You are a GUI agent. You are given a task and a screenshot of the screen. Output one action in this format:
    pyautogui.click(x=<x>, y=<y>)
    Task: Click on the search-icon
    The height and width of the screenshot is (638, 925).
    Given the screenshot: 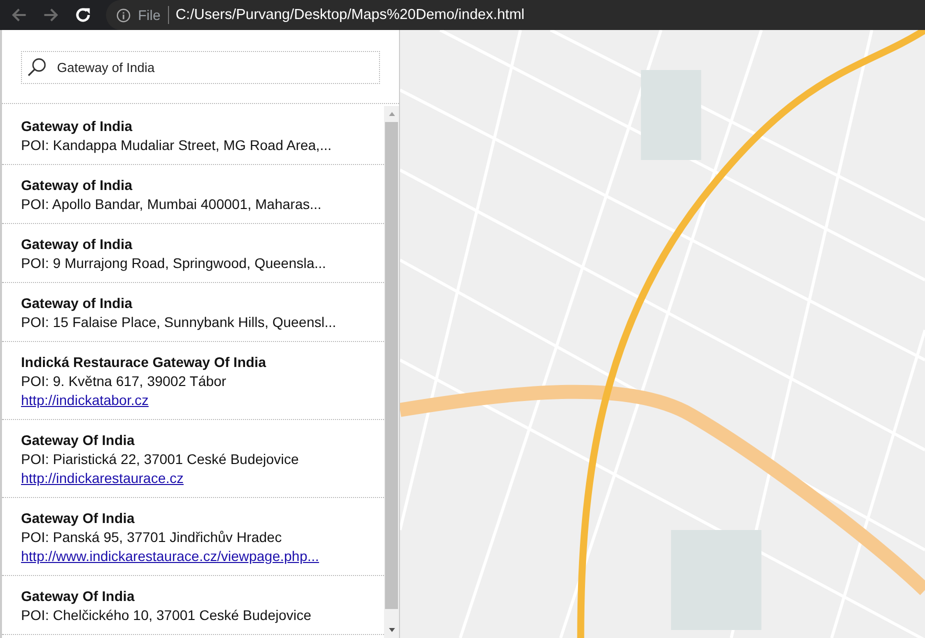 What is the action you would take?
    pyautogui.click(x=37, y=67)
    